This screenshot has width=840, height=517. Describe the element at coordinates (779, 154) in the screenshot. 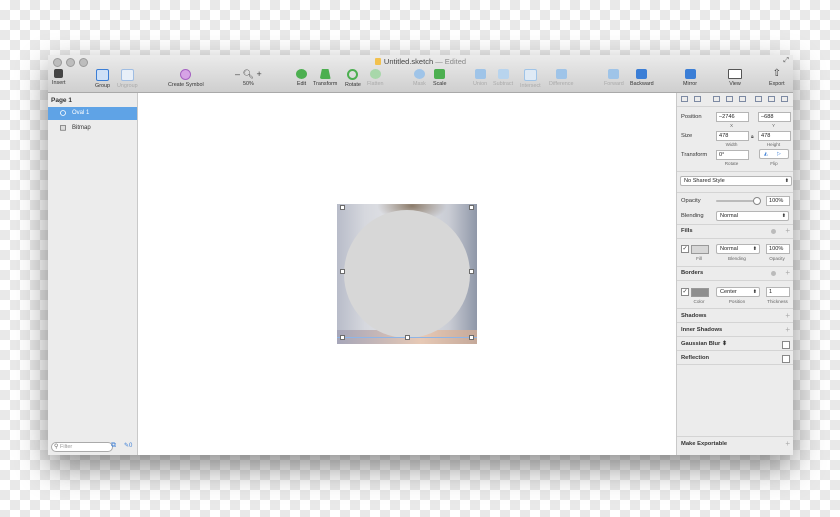

I see `flip-vertical-icon: ▷` at that location.